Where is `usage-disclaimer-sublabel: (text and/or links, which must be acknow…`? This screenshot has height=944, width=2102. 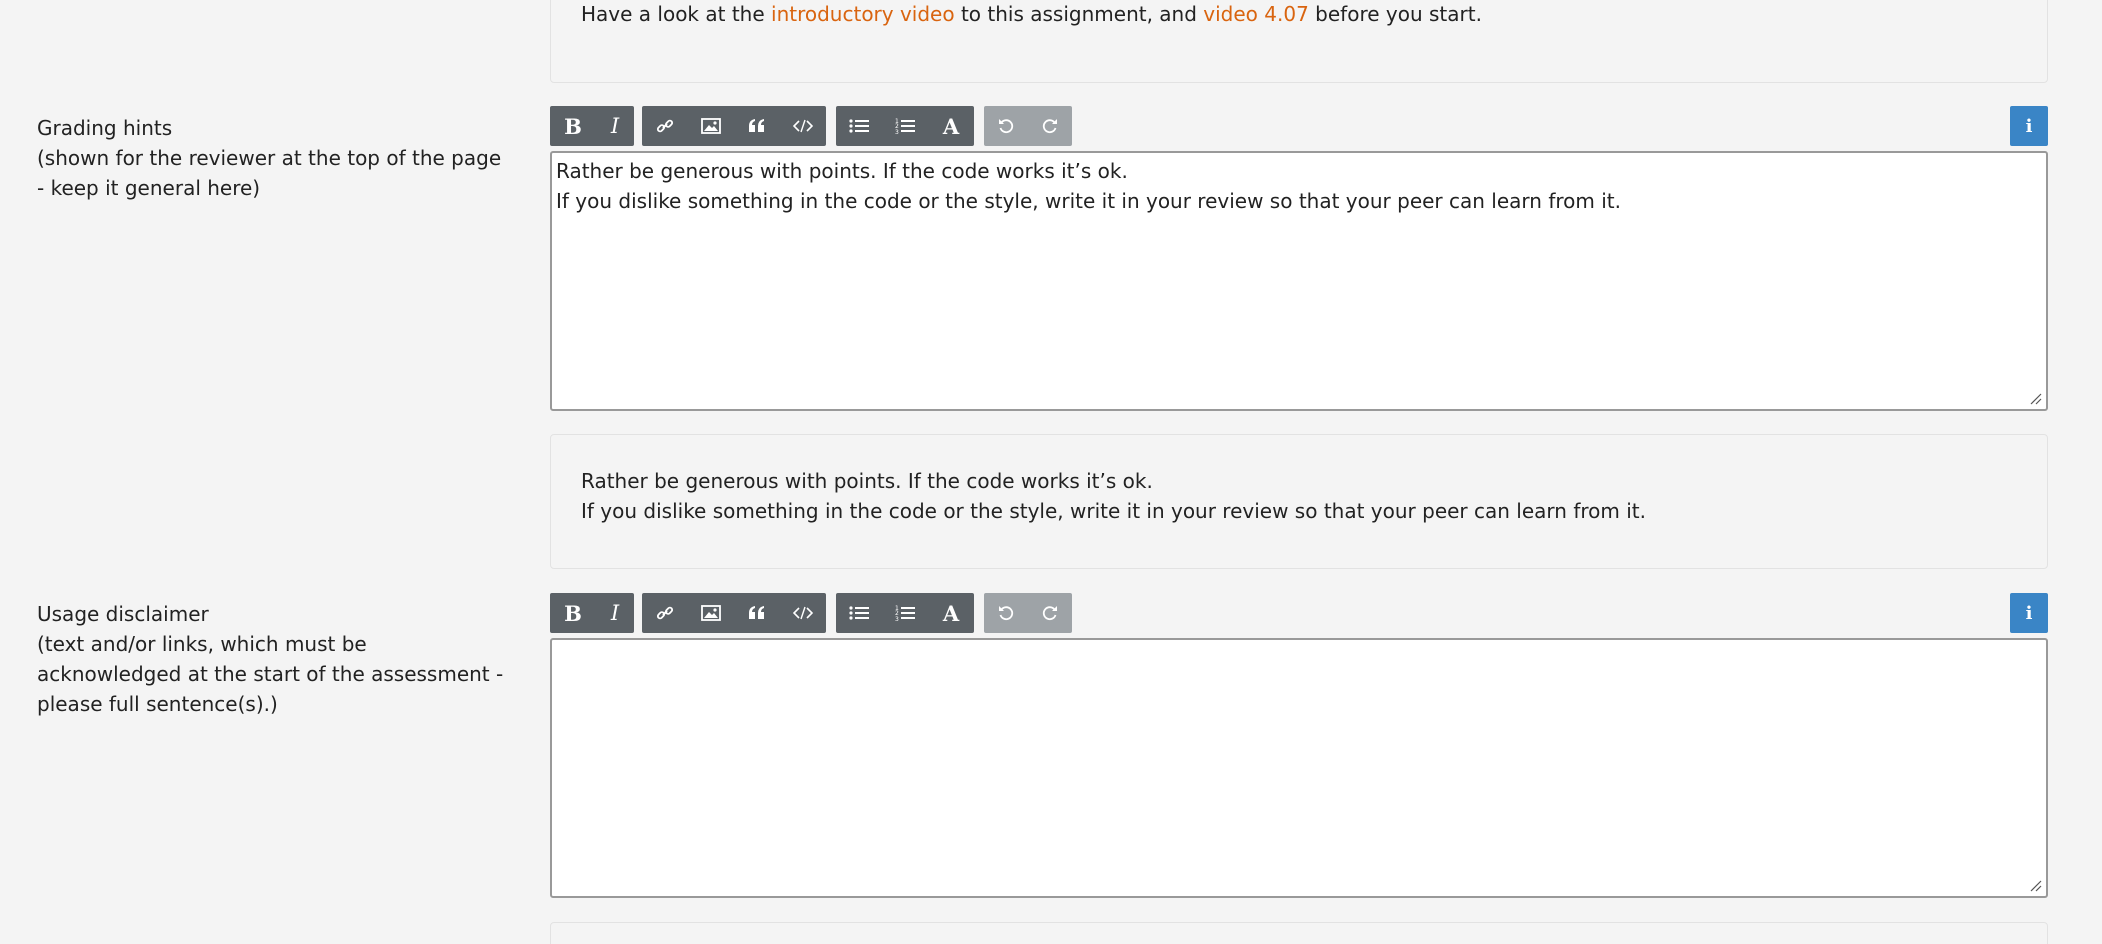 usage-disclaimer-sublabel: (text and/or links, which must be acknow… is located at coordinates (270, 674).